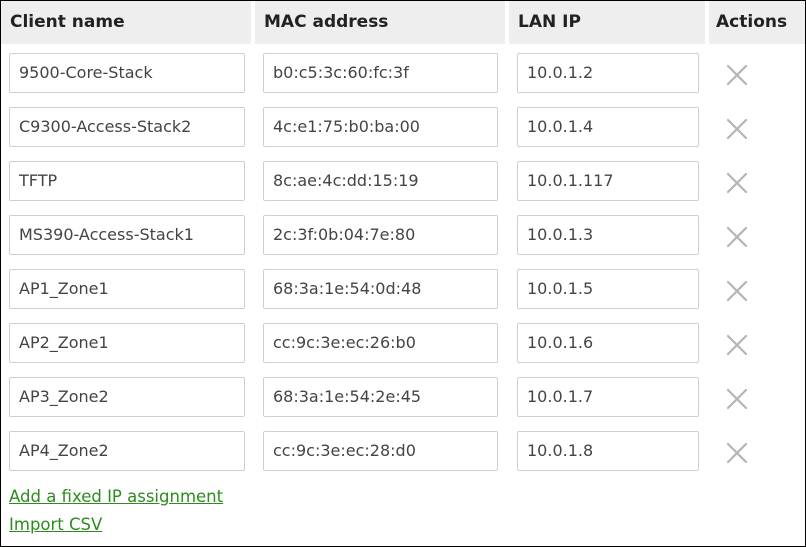 The image size is (806, 547). What do you see at coordinates (127, 343) in the screenshot?
I see `client-name-input: AP2_Zone1` at bounding box center [127, 343].